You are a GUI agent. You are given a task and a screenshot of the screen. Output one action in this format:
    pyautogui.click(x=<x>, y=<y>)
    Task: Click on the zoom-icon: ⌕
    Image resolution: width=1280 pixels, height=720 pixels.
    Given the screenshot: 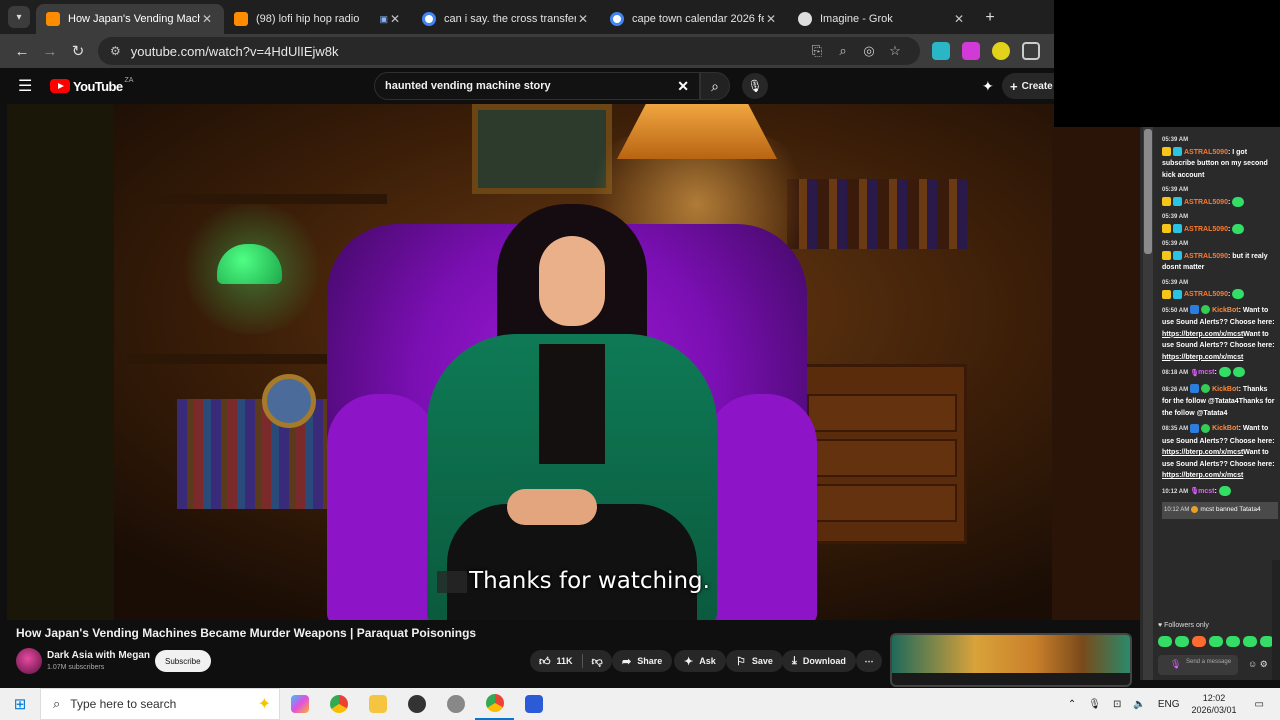 What is the action you would take?
    pyautogui.click(x=843, y=51)
    